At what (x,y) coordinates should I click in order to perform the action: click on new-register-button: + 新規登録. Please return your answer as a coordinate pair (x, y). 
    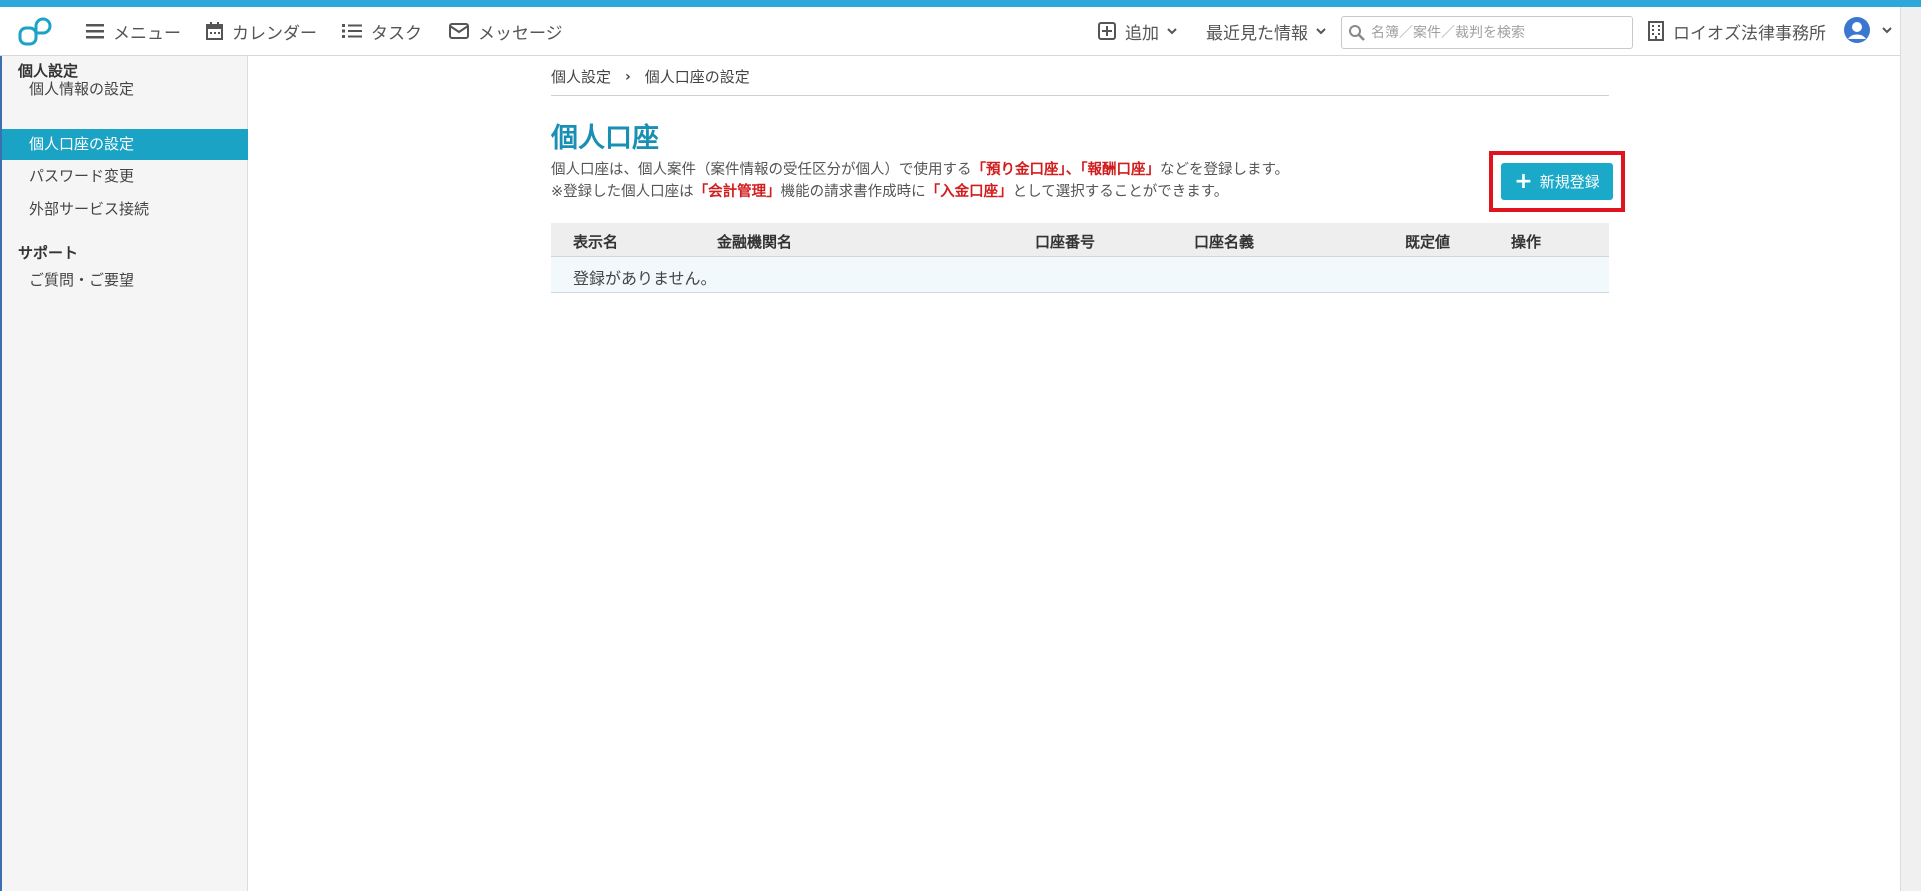
    Looking at the image, I should click on (1557, 181).